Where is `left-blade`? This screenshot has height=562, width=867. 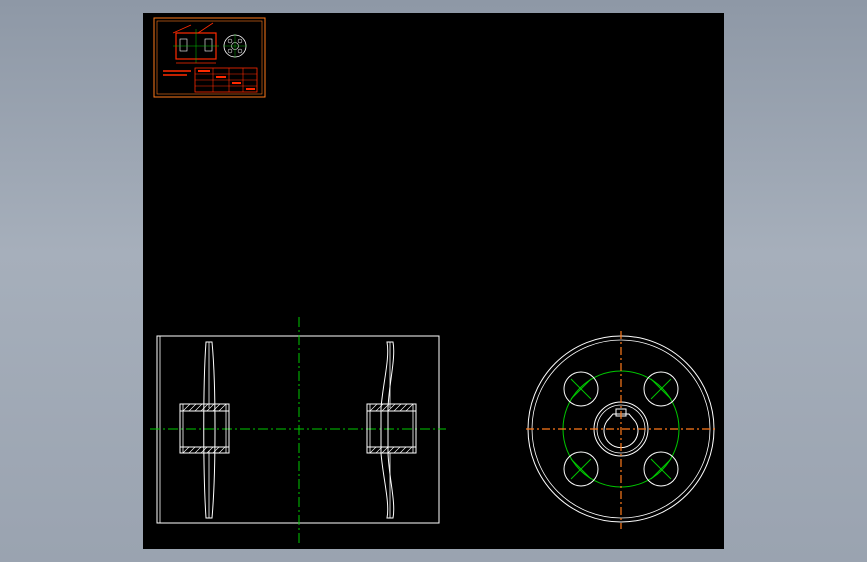 left-blade is located at coordinates (209, 430).